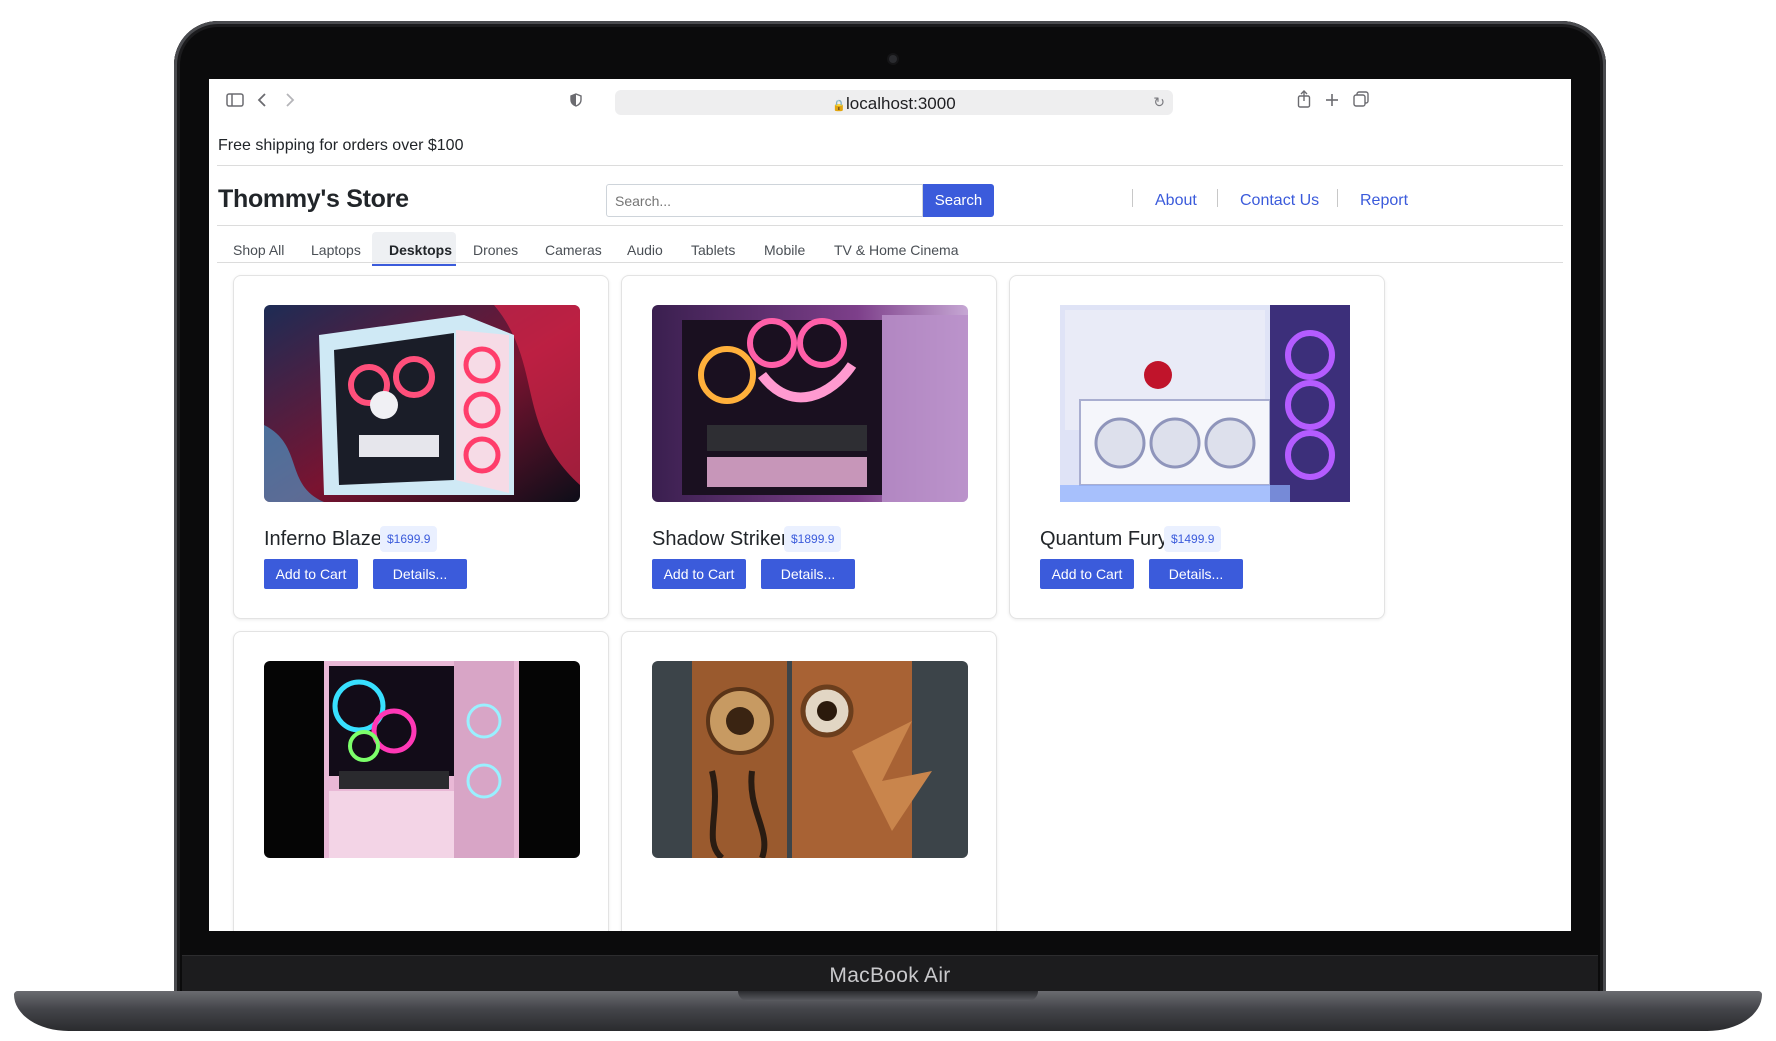 The image size is (1776, 1041). I want to click on device-label: MacBook Air, so click(890, 975).